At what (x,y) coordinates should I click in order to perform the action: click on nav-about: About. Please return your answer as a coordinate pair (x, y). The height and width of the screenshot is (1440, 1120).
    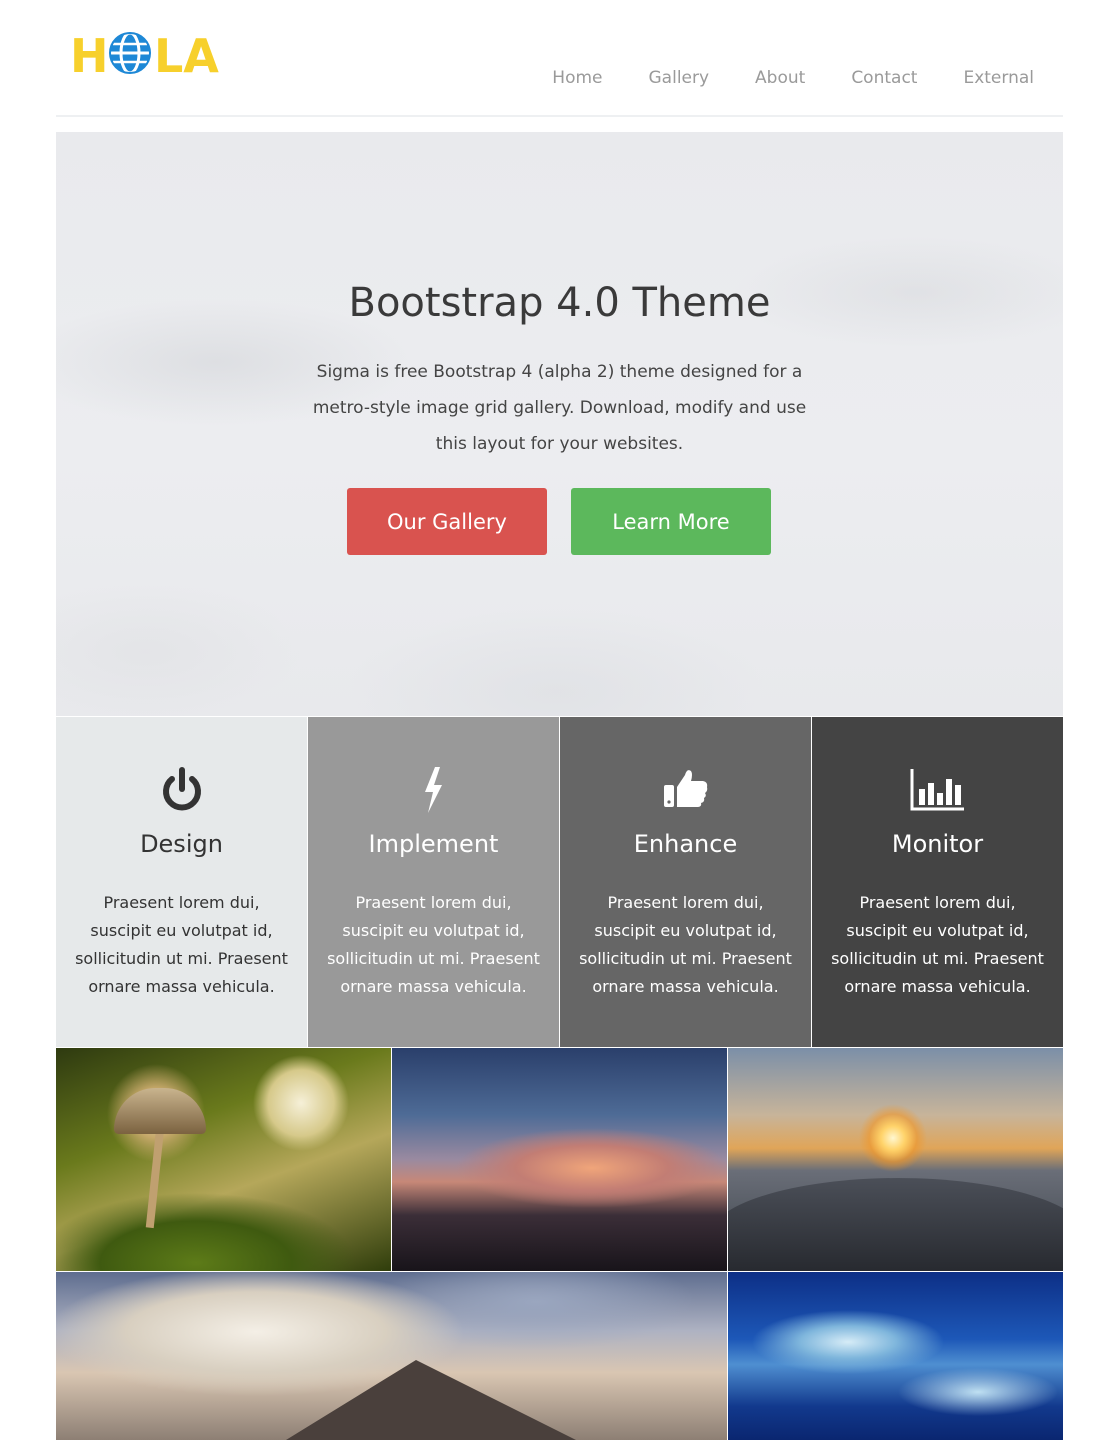
    Looking at the image, I should click on (780, 78).